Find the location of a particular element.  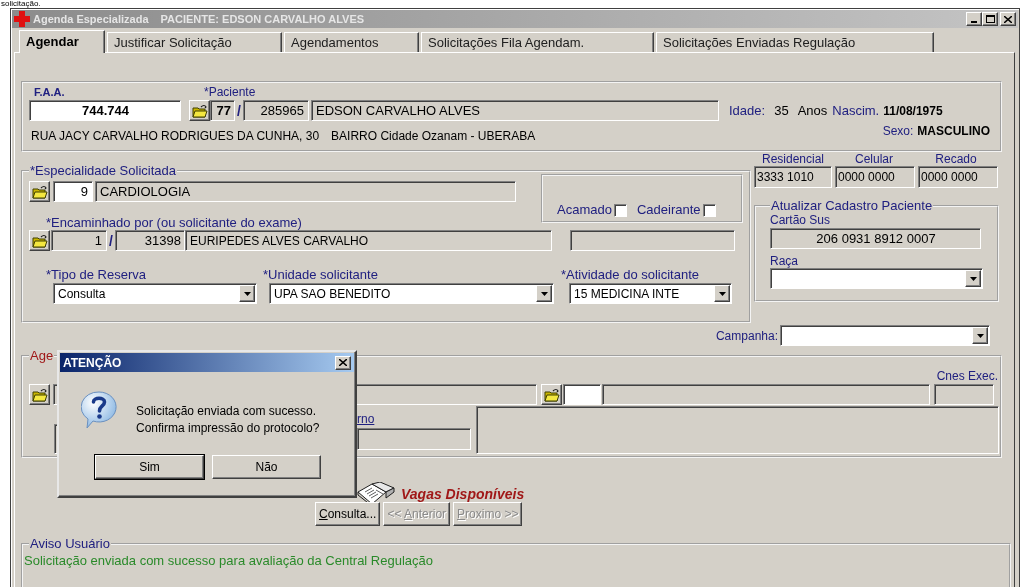

field-label: Campanha: is located at coordinates (746, 335).